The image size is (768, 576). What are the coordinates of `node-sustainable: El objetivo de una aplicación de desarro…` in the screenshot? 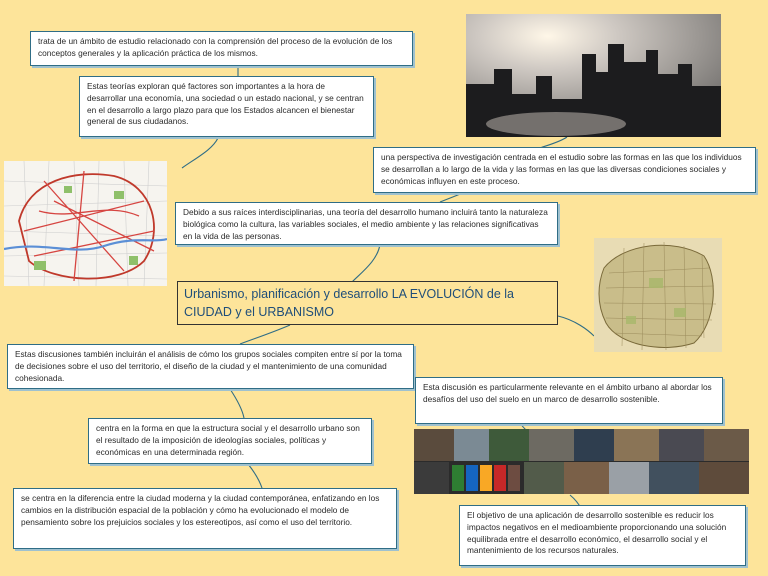 It's located at (602, 535).